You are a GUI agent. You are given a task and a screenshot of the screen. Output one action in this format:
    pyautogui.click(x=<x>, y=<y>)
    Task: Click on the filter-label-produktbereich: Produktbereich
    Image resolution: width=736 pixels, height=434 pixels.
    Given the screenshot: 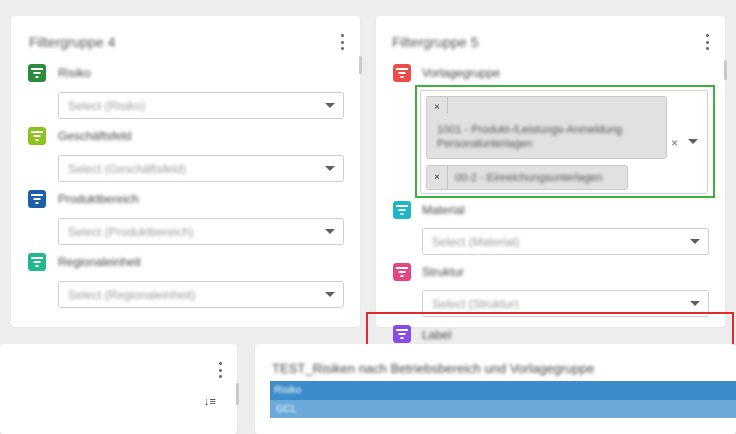 What is the action you would take?
    pyautogui.click(x=98, y=199)
    